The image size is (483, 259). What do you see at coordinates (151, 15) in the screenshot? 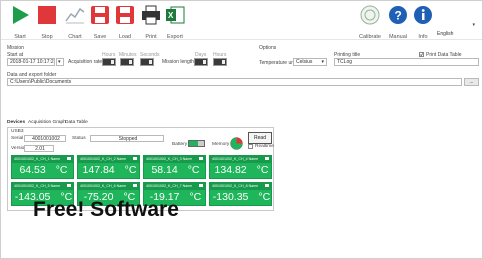
I see `printer-icon` at bounding box center [151, 15].